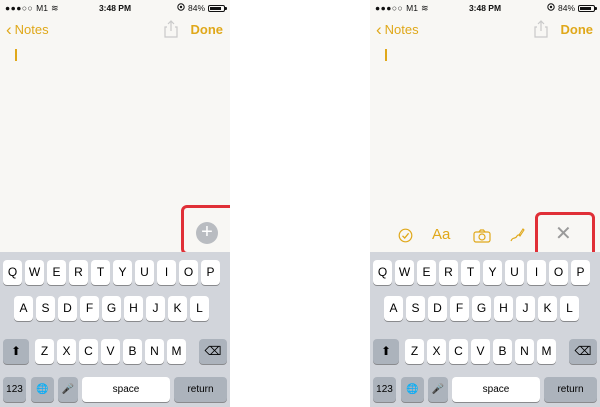 The width and height of the screenshot is (600, 407). What do you see at coordinates (517, 237) in the screenshot?
I see `sketch-icon` at bounding box center [517, 237].